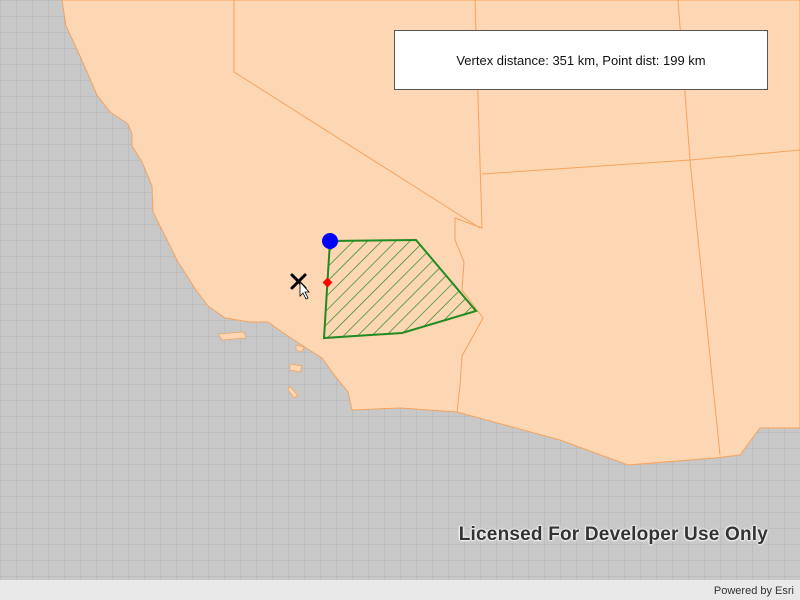  Describe the element at coordinates (330, 241) in the screenshot. I see `nearest-vertex-marker` at that location.